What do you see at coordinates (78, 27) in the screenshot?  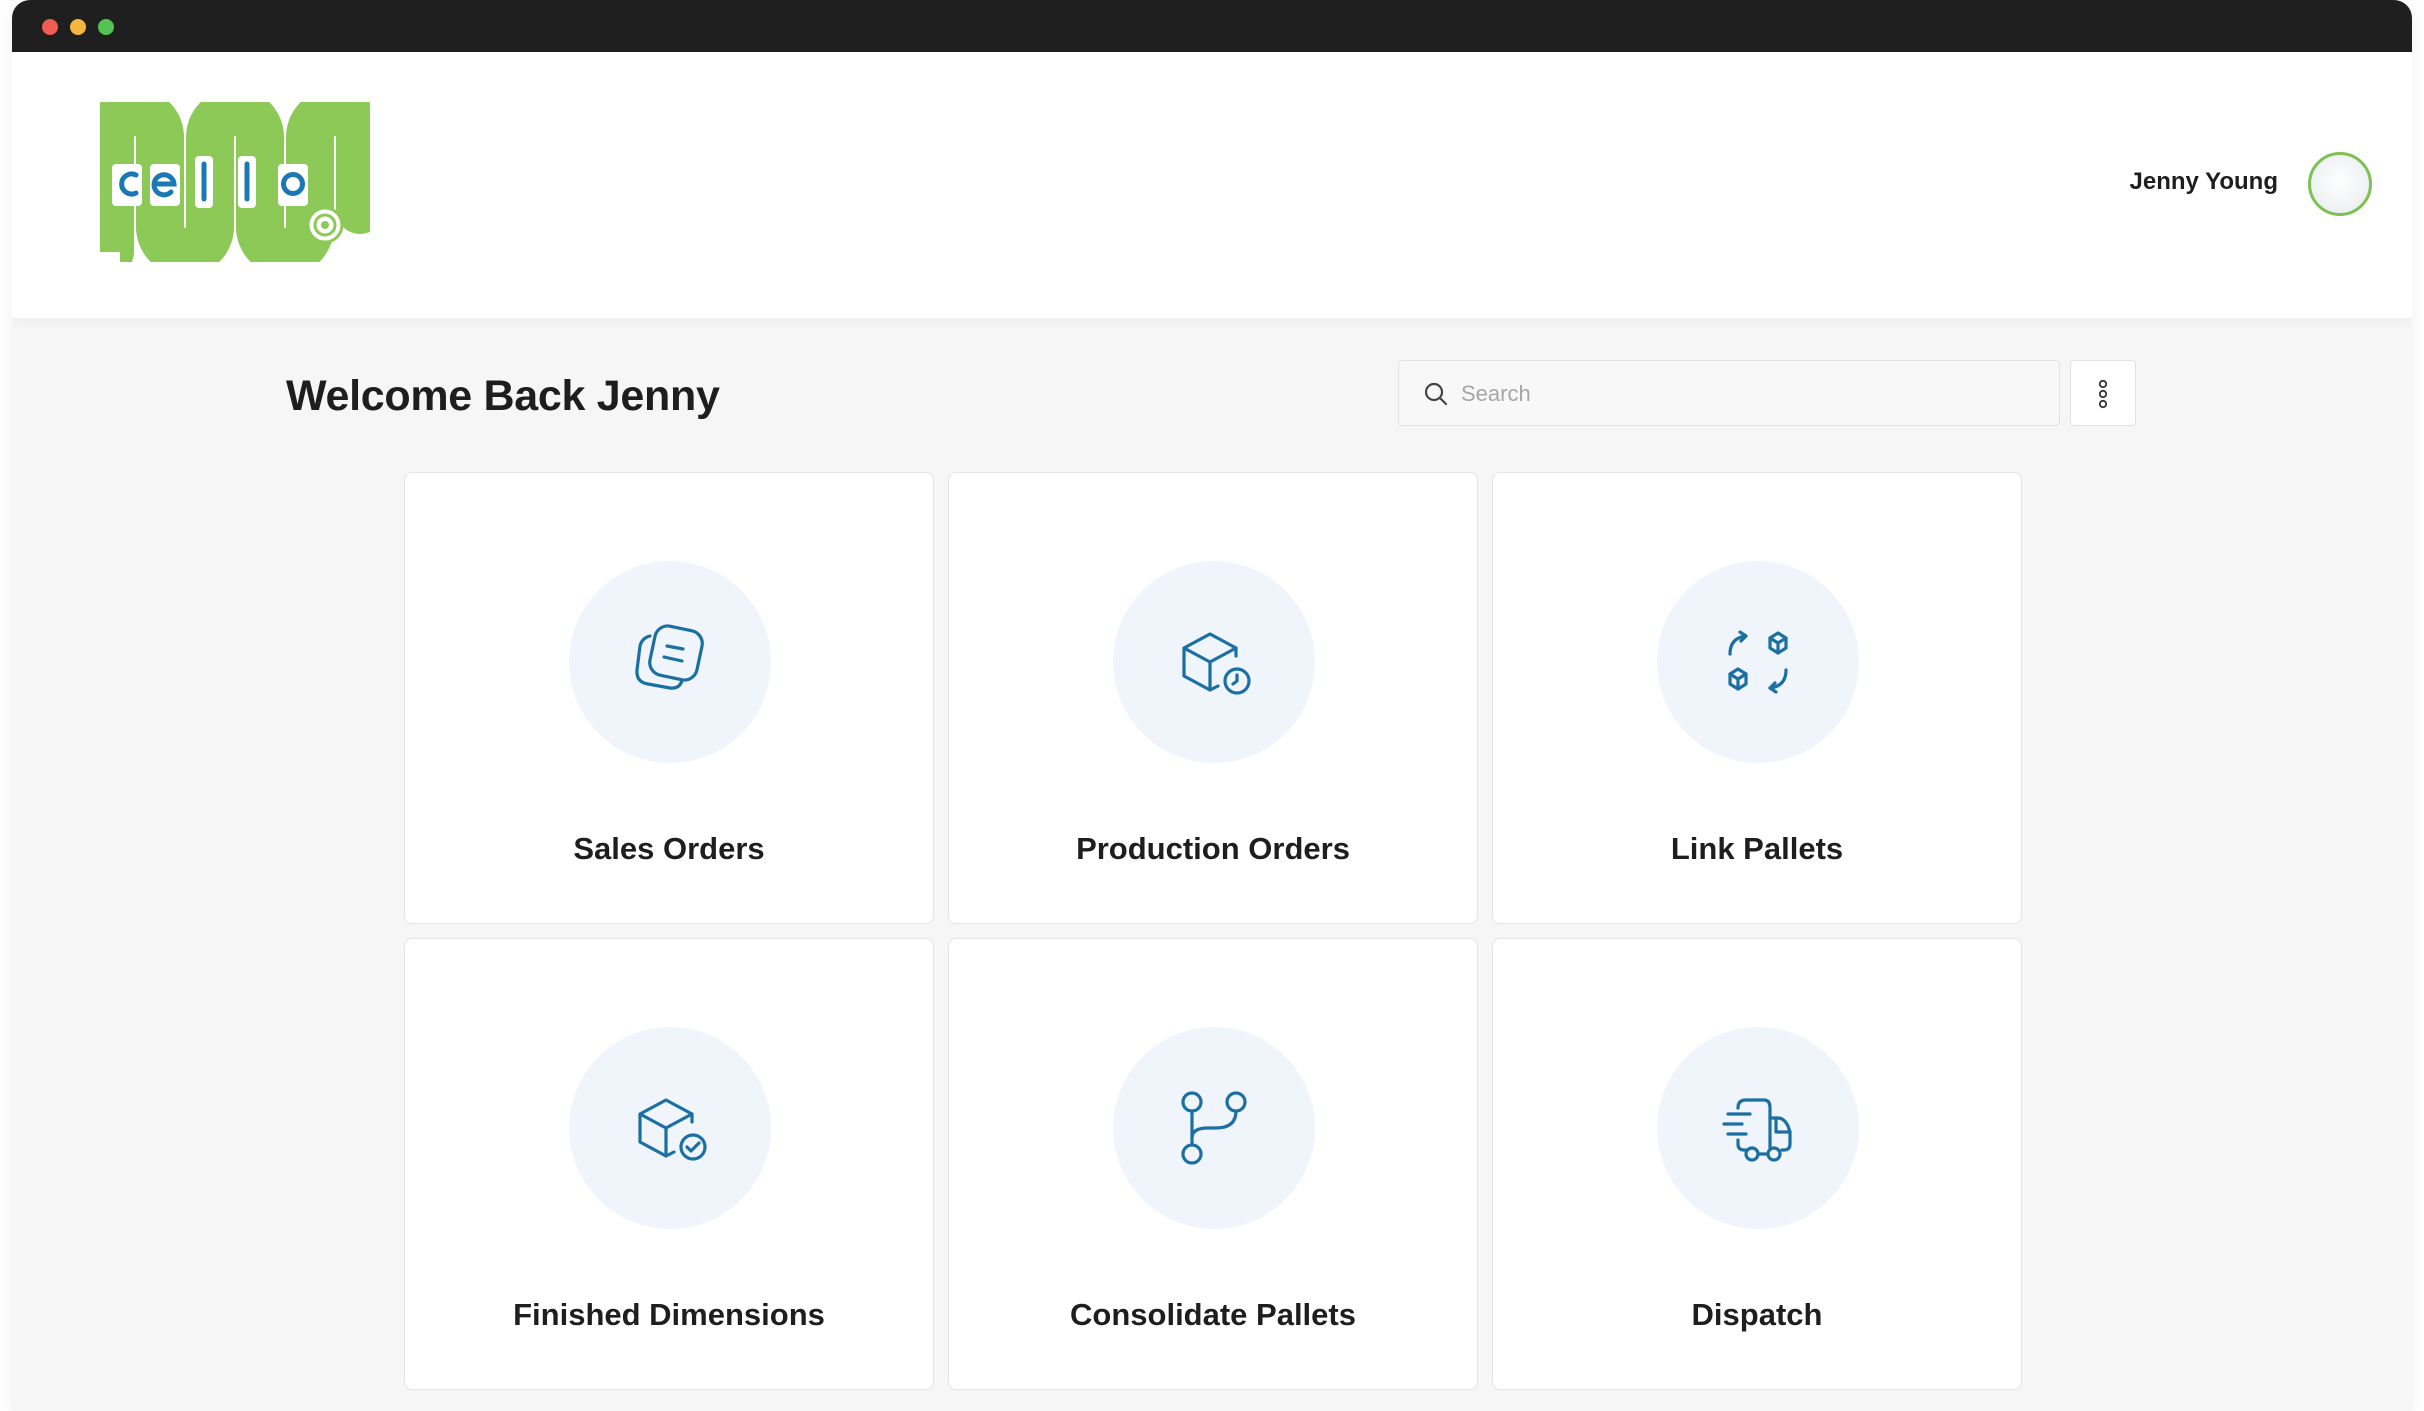 I see `minimize-window-button` at bounding box center [78, 27].